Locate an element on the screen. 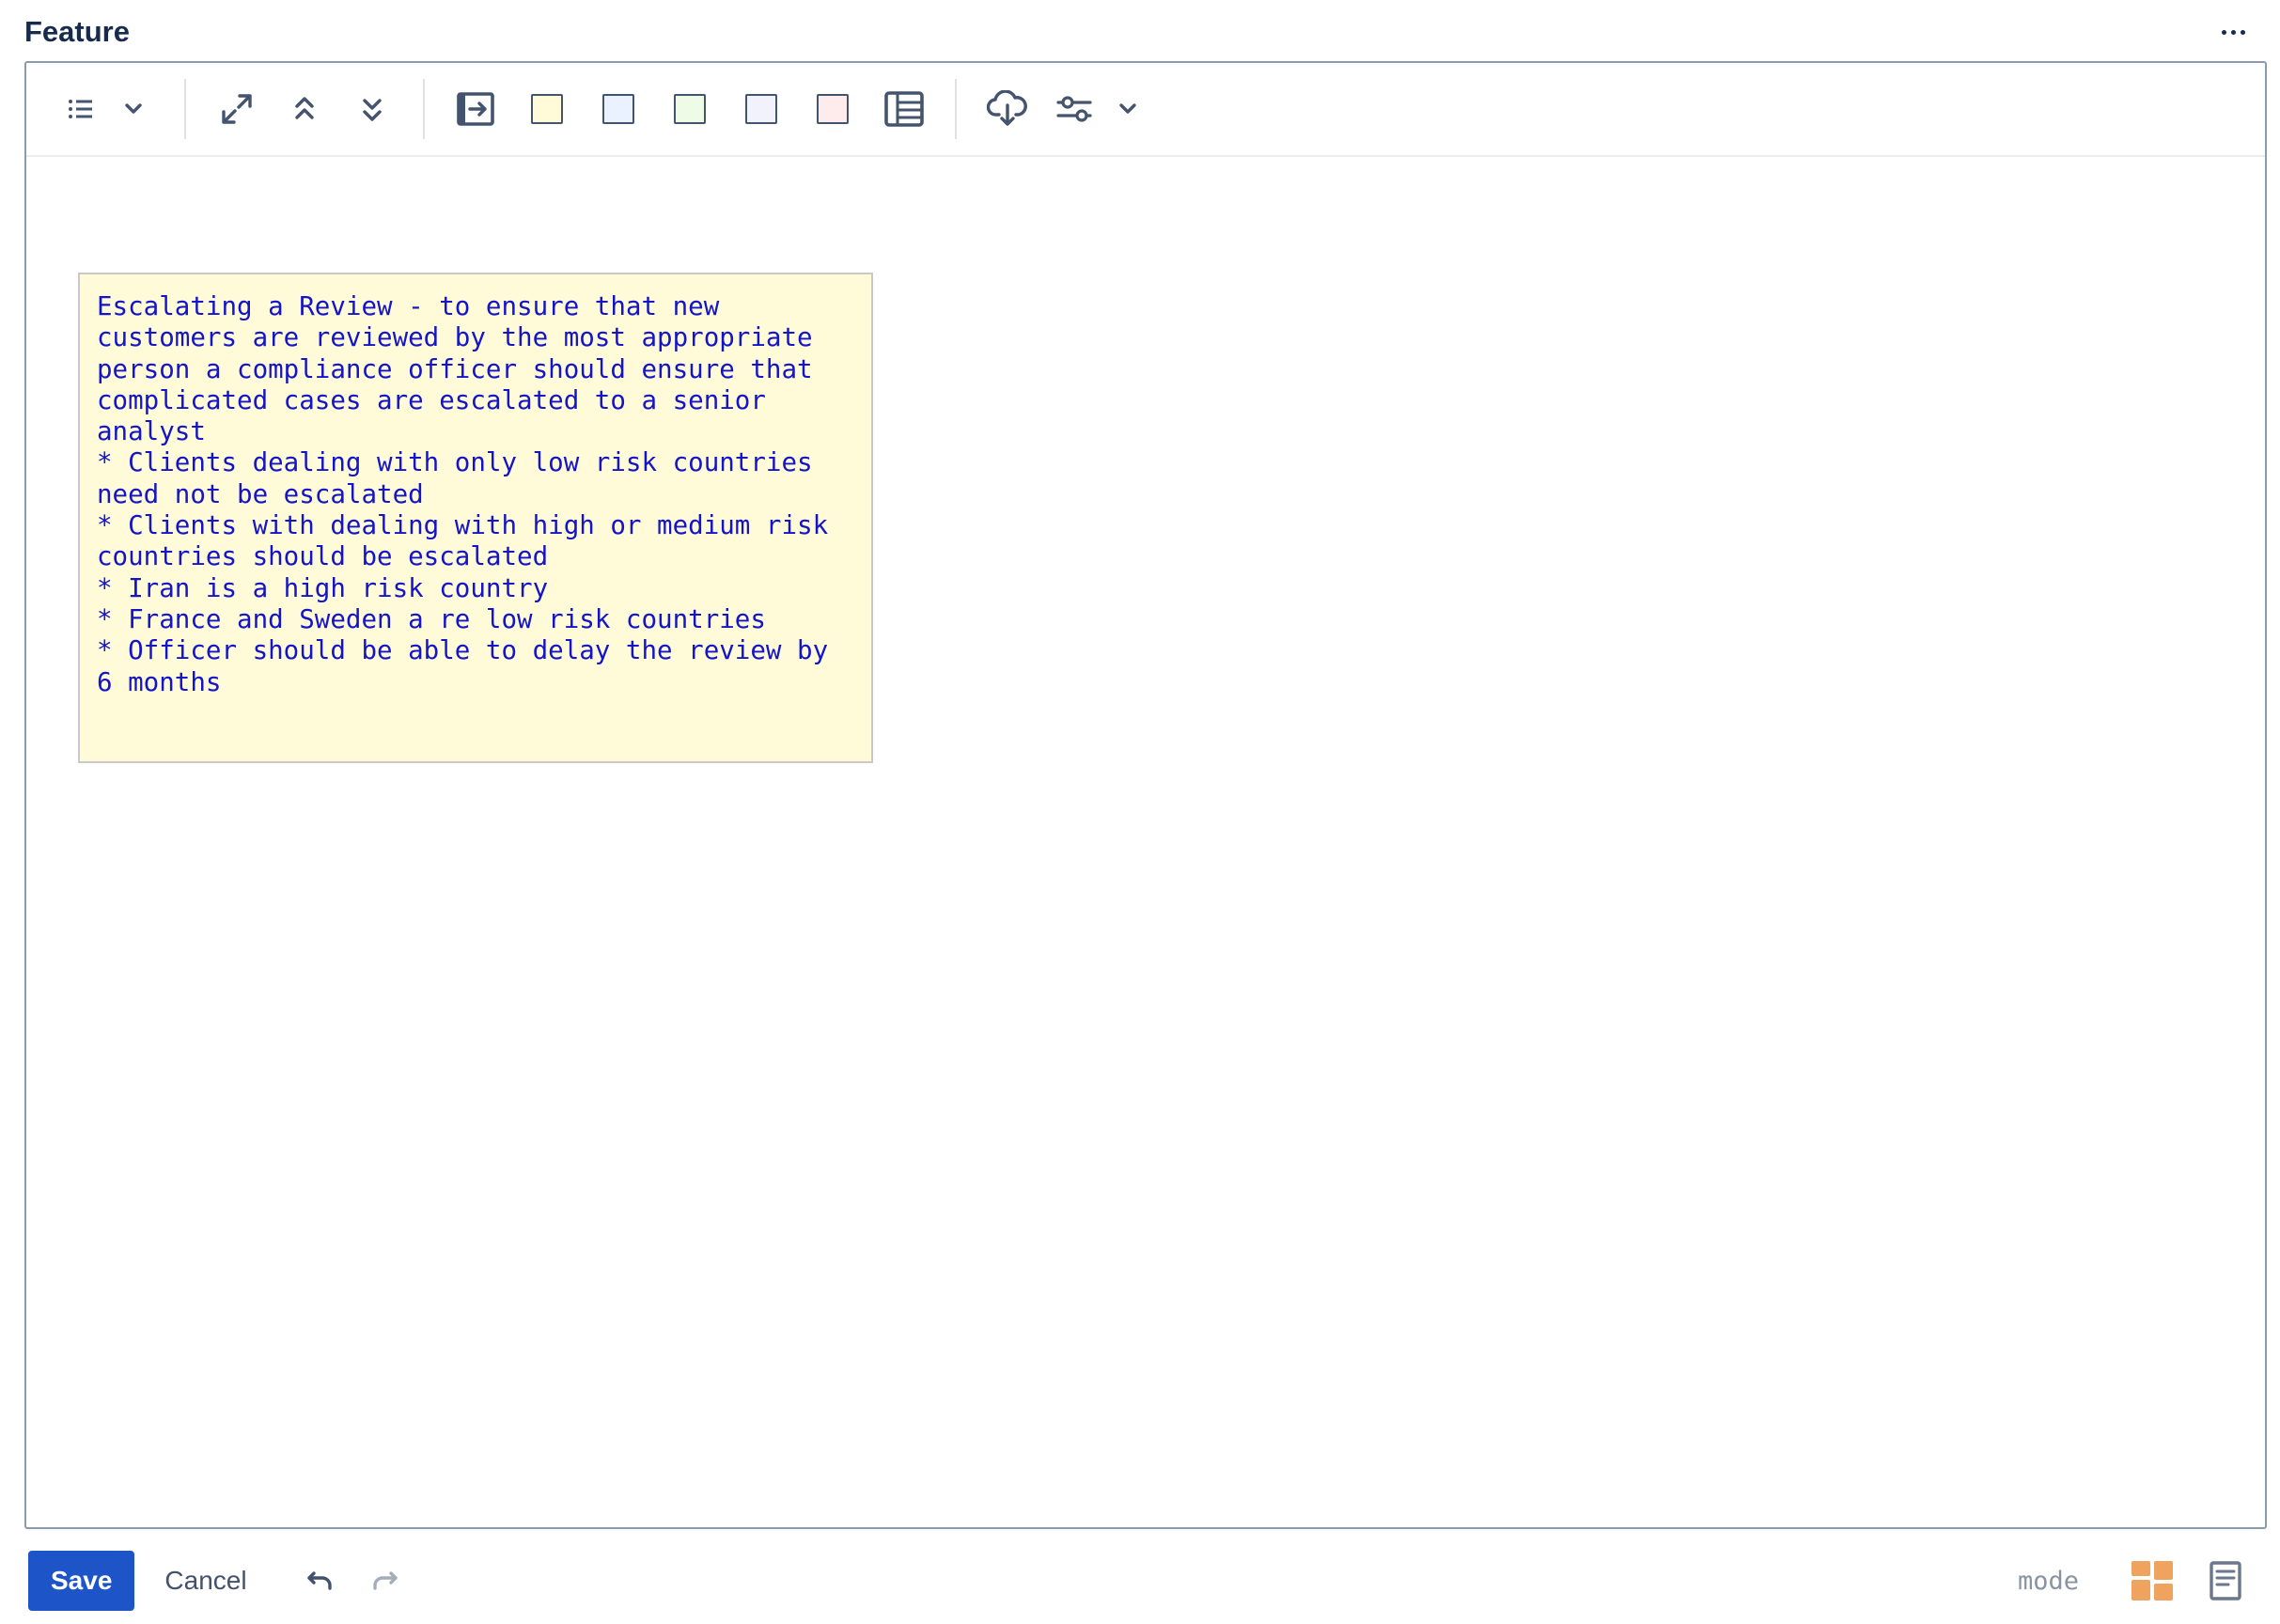 The image size is (2280, 1624). settings-button is located at coordinates (1075, 109).